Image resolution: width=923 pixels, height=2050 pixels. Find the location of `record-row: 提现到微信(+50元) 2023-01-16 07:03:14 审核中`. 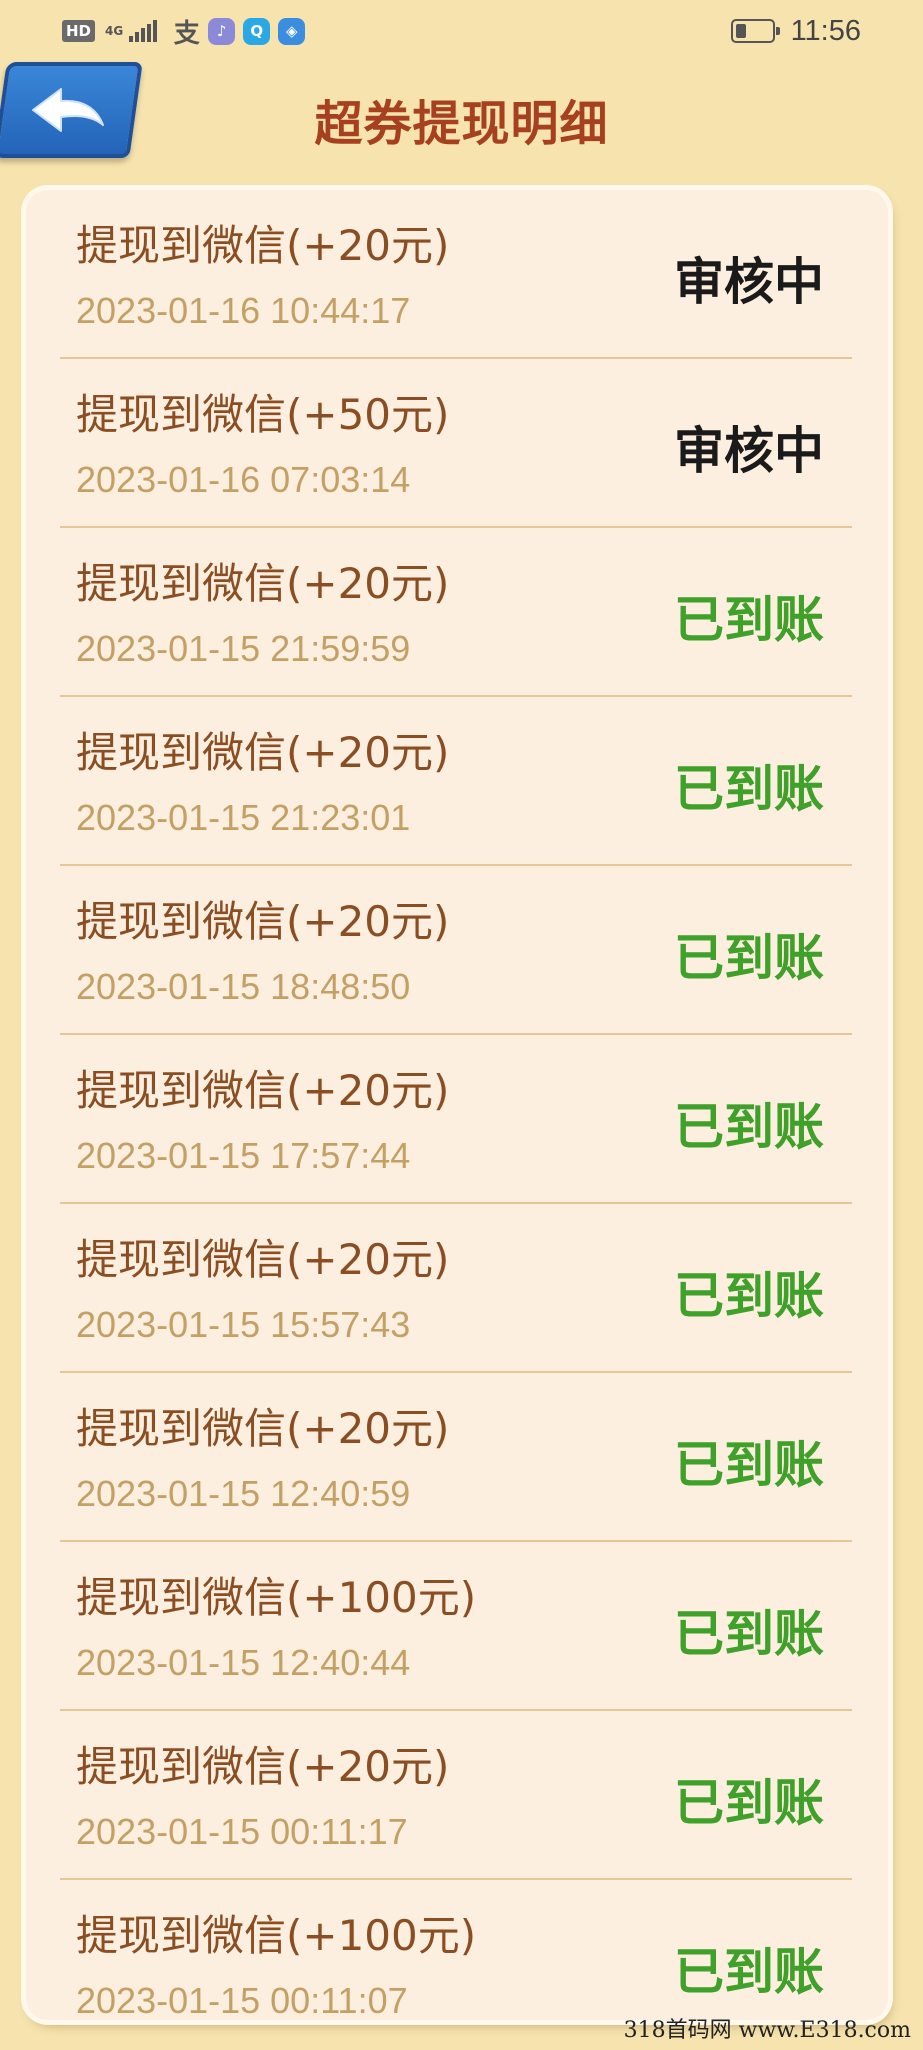

record-row: 提现到微信(+50元) 2023-01-16 07:03:14 审核中 is located at coordinates (456, 443).